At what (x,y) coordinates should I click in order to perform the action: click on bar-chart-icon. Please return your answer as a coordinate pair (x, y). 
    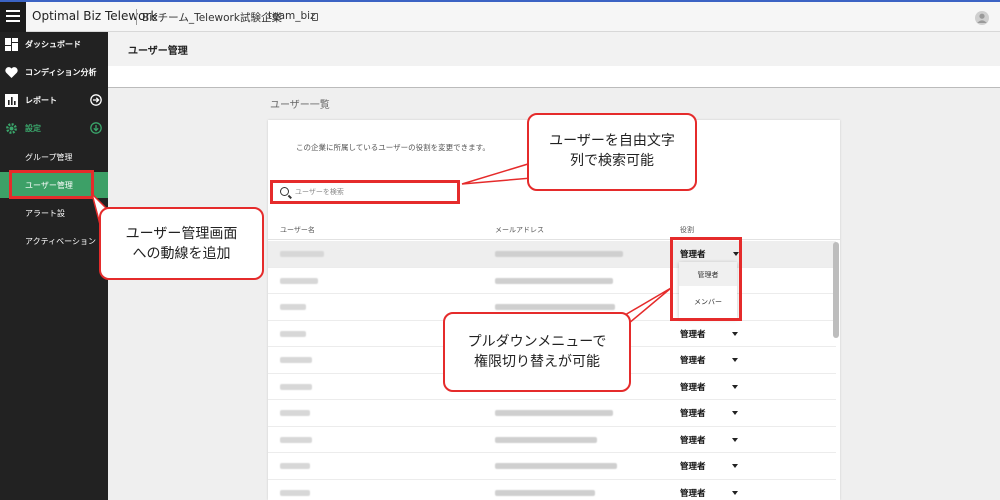
    Looking at the image, I should click on (11, 100).